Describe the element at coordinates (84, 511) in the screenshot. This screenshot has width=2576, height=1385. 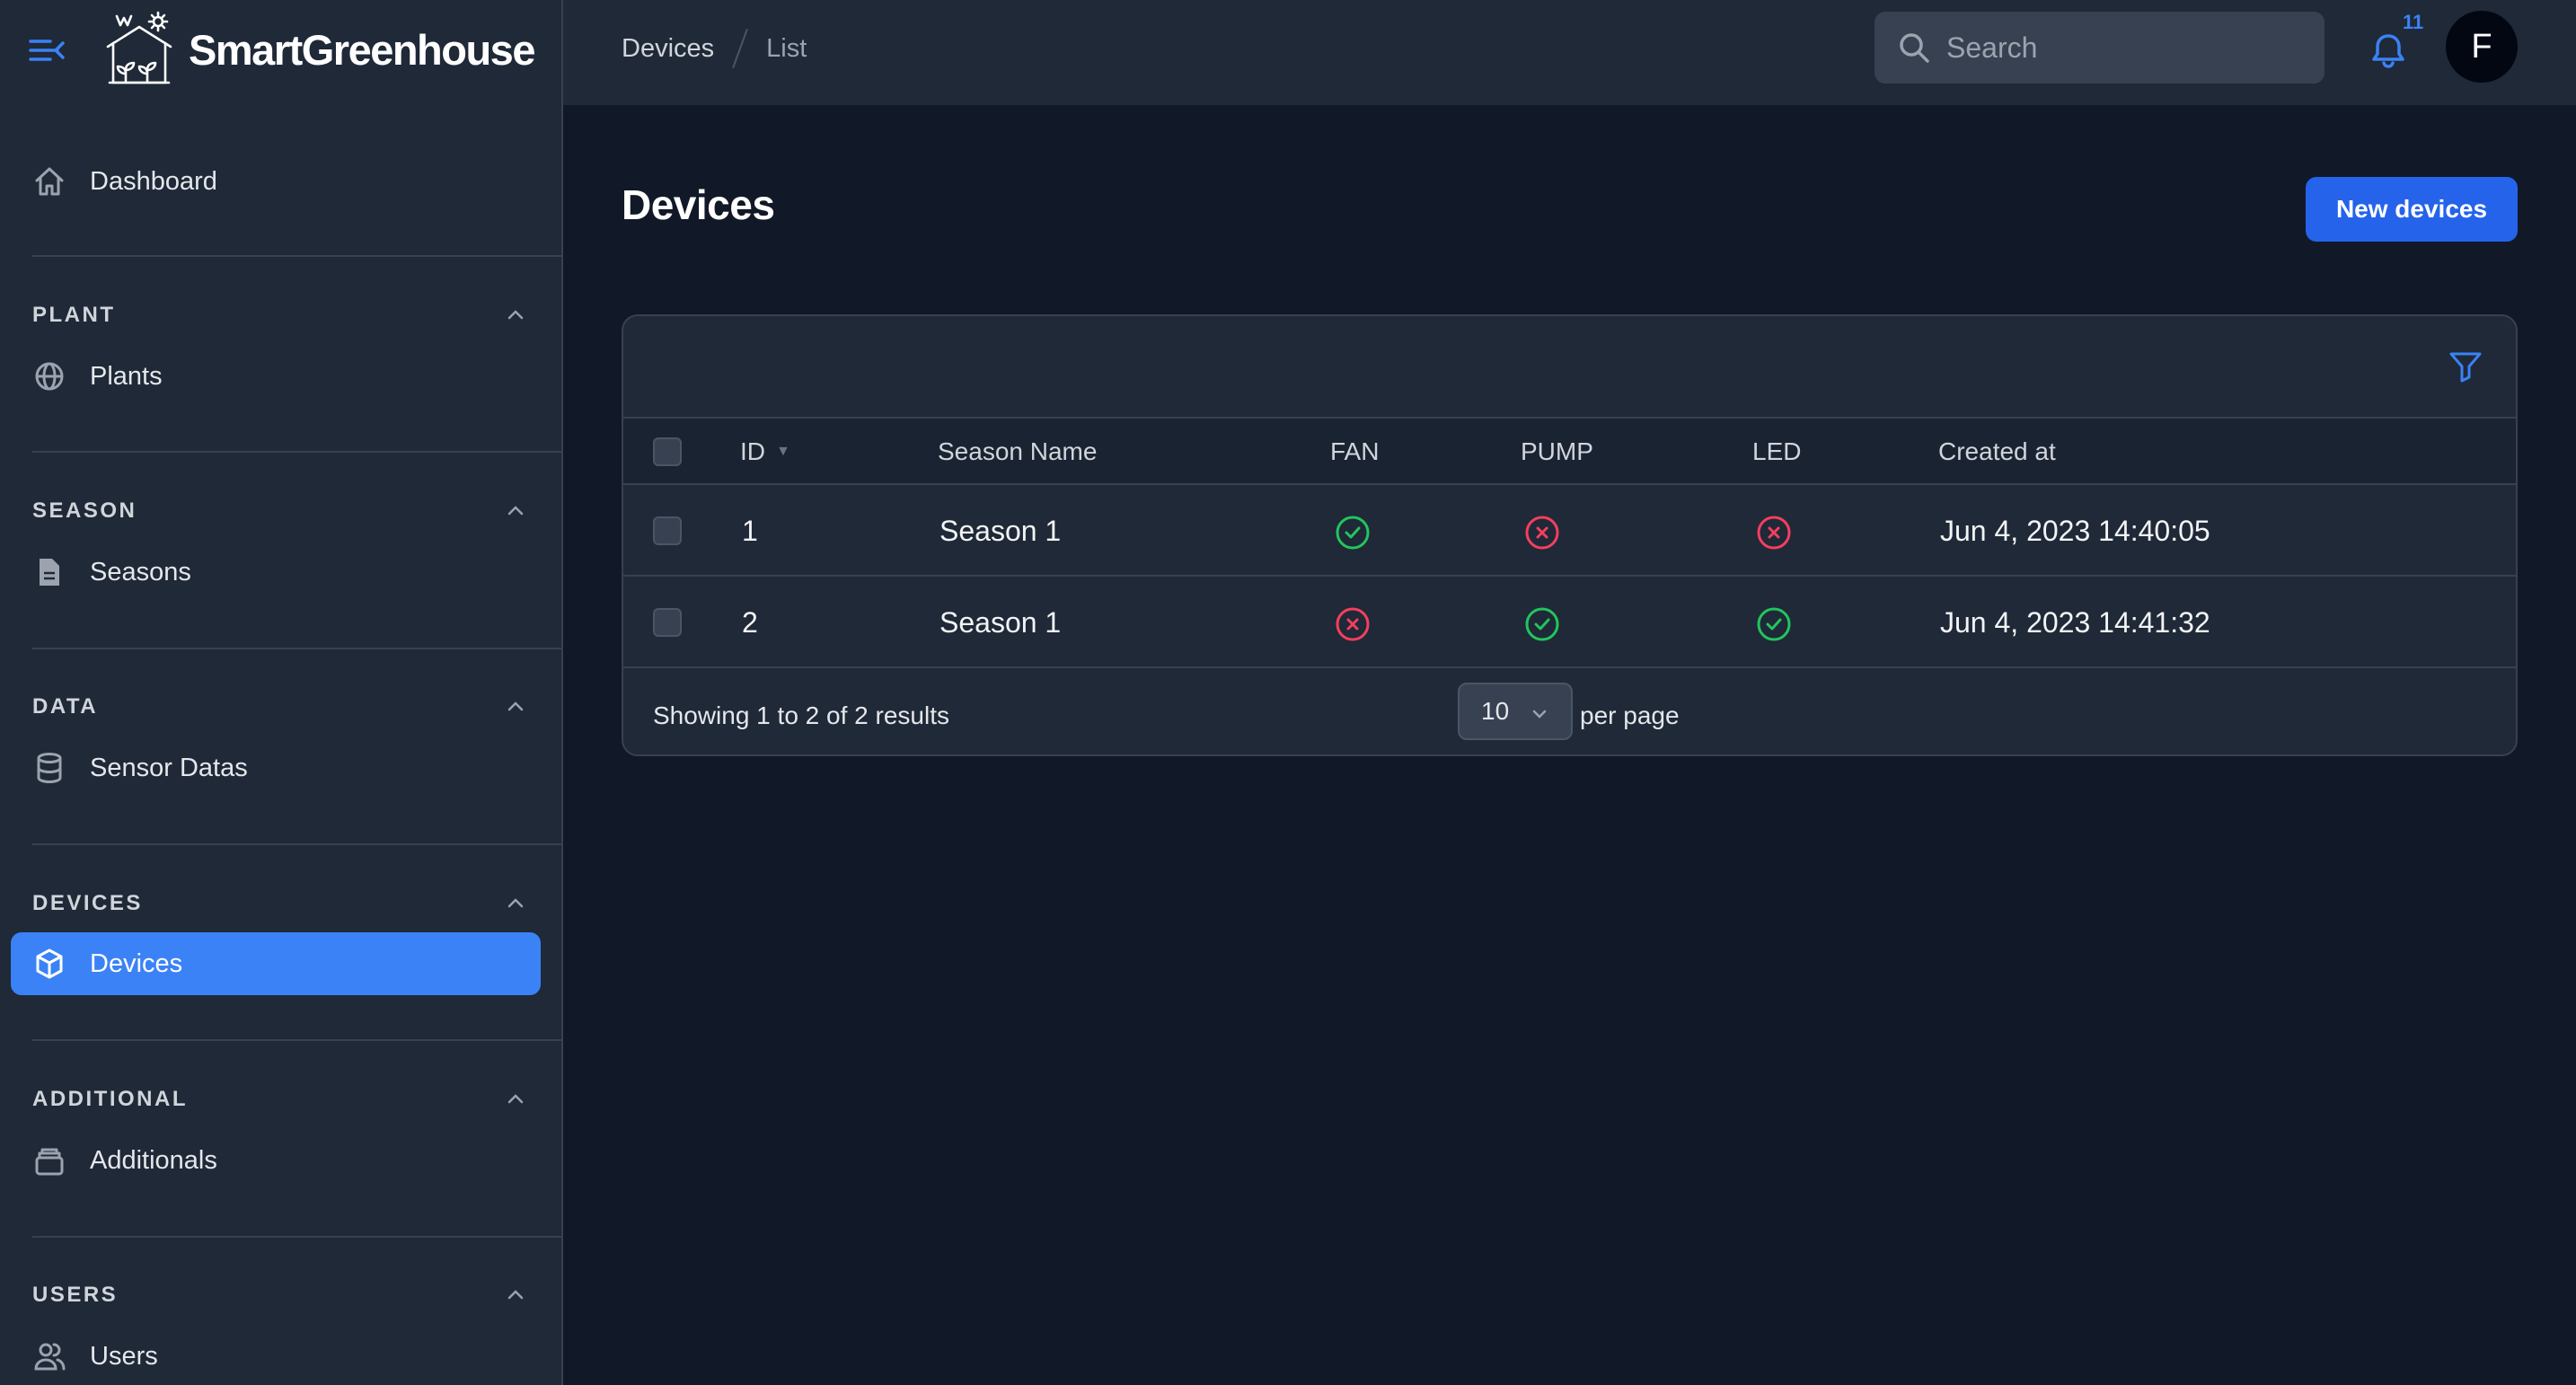
I see `group-label: SEASON` at that location.